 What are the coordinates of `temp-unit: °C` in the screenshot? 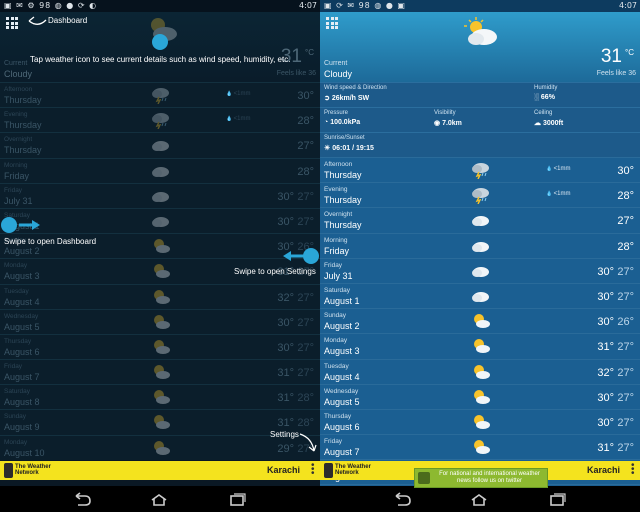 It's located at (629, 52).